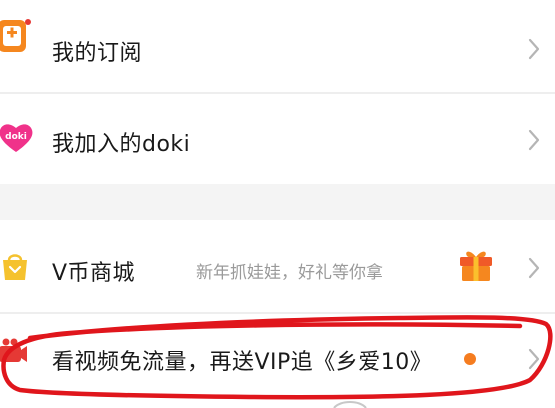 The width and height of the screenshot is (555, 408). I want to click on video-camera-icon, so click(13, 350).